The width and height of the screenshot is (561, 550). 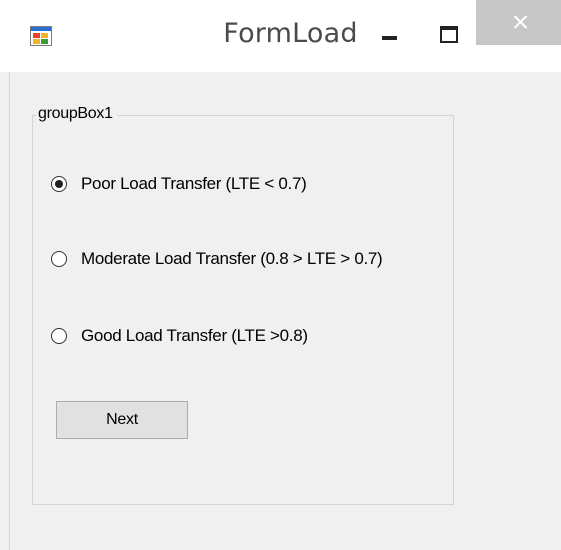 I want to click on window-title: FormLoad, so click(x=290, y=33).